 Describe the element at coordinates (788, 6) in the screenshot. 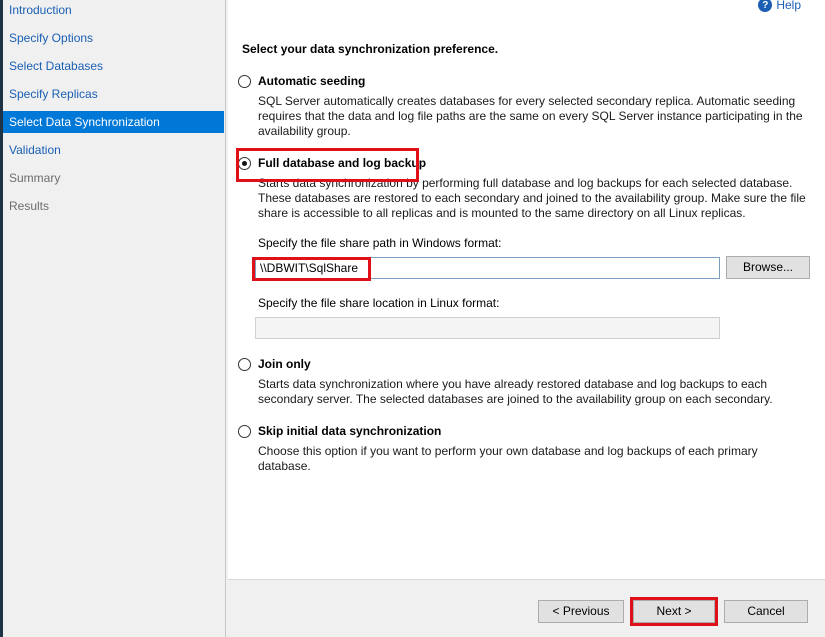

I see `help-label: Help` at that location.